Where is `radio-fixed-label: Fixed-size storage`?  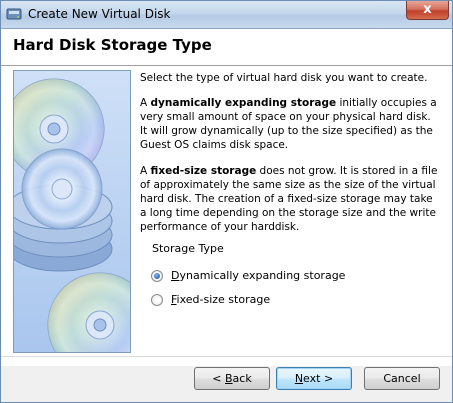
radio-fixed-label: Fixed-size storage is located at coordinates (220, 299).